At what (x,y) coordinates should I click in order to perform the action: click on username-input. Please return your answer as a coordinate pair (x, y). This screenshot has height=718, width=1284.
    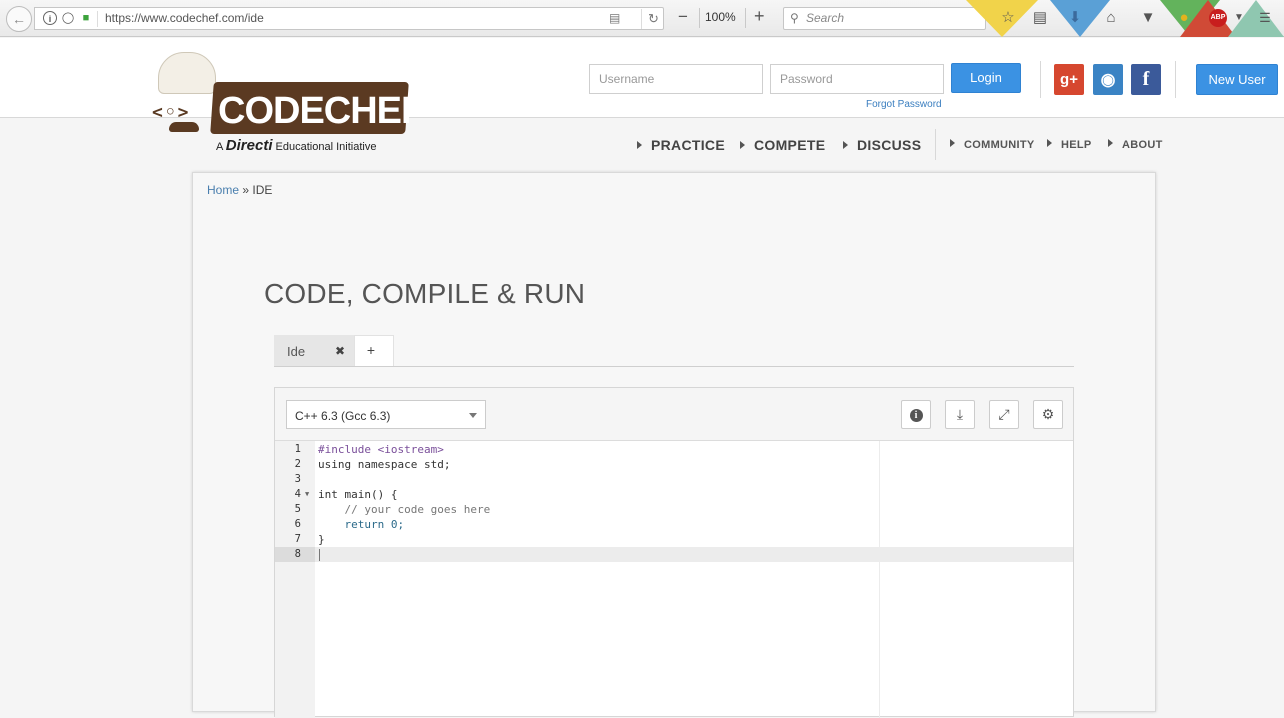
    Looking at the image, I should click on (676, 79).